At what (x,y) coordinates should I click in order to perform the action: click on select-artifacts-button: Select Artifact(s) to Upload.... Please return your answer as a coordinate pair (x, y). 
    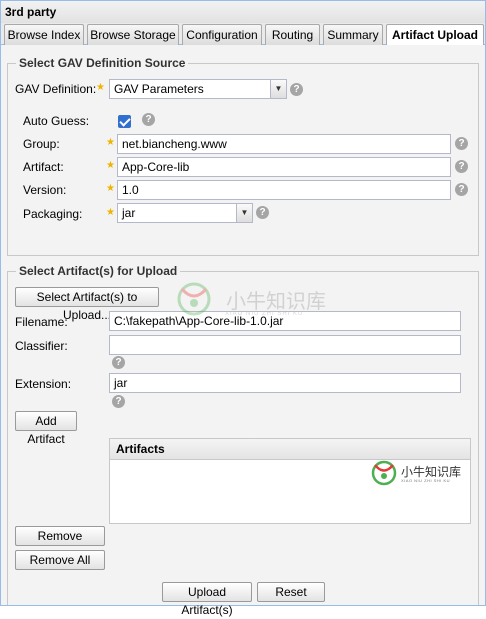
    Looking at the image, I should click on (87, 304).